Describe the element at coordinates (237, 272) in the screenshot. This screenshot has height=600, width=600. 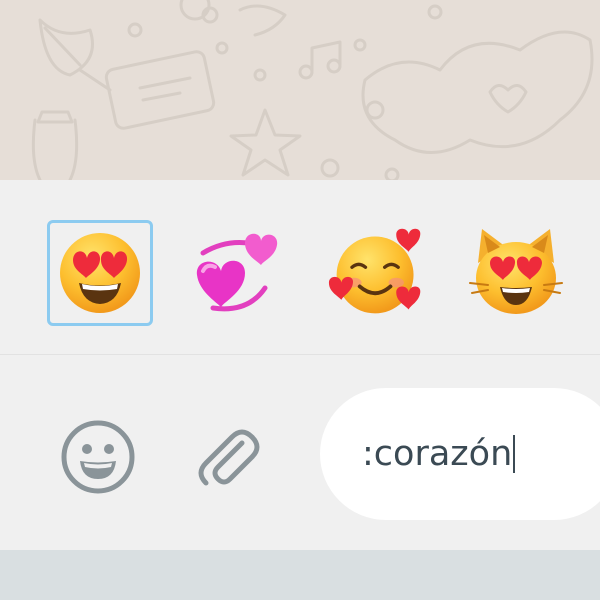
I see `revolving-hearts-icon` at that location.